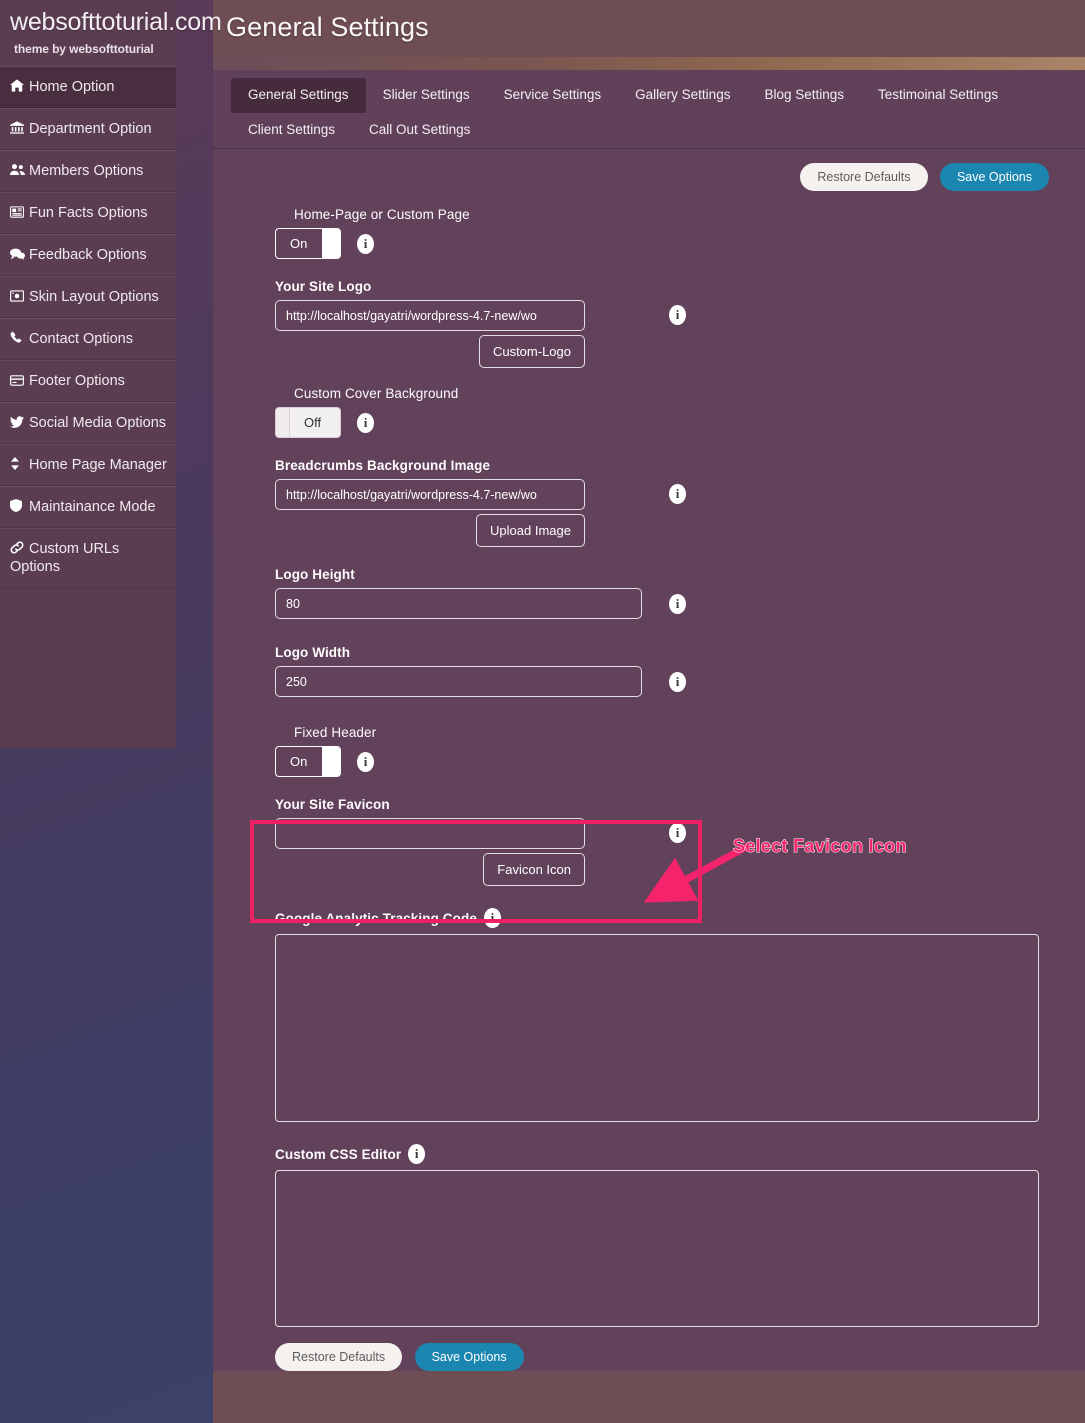  I want to click on twitter-icon, so click(19, 423).